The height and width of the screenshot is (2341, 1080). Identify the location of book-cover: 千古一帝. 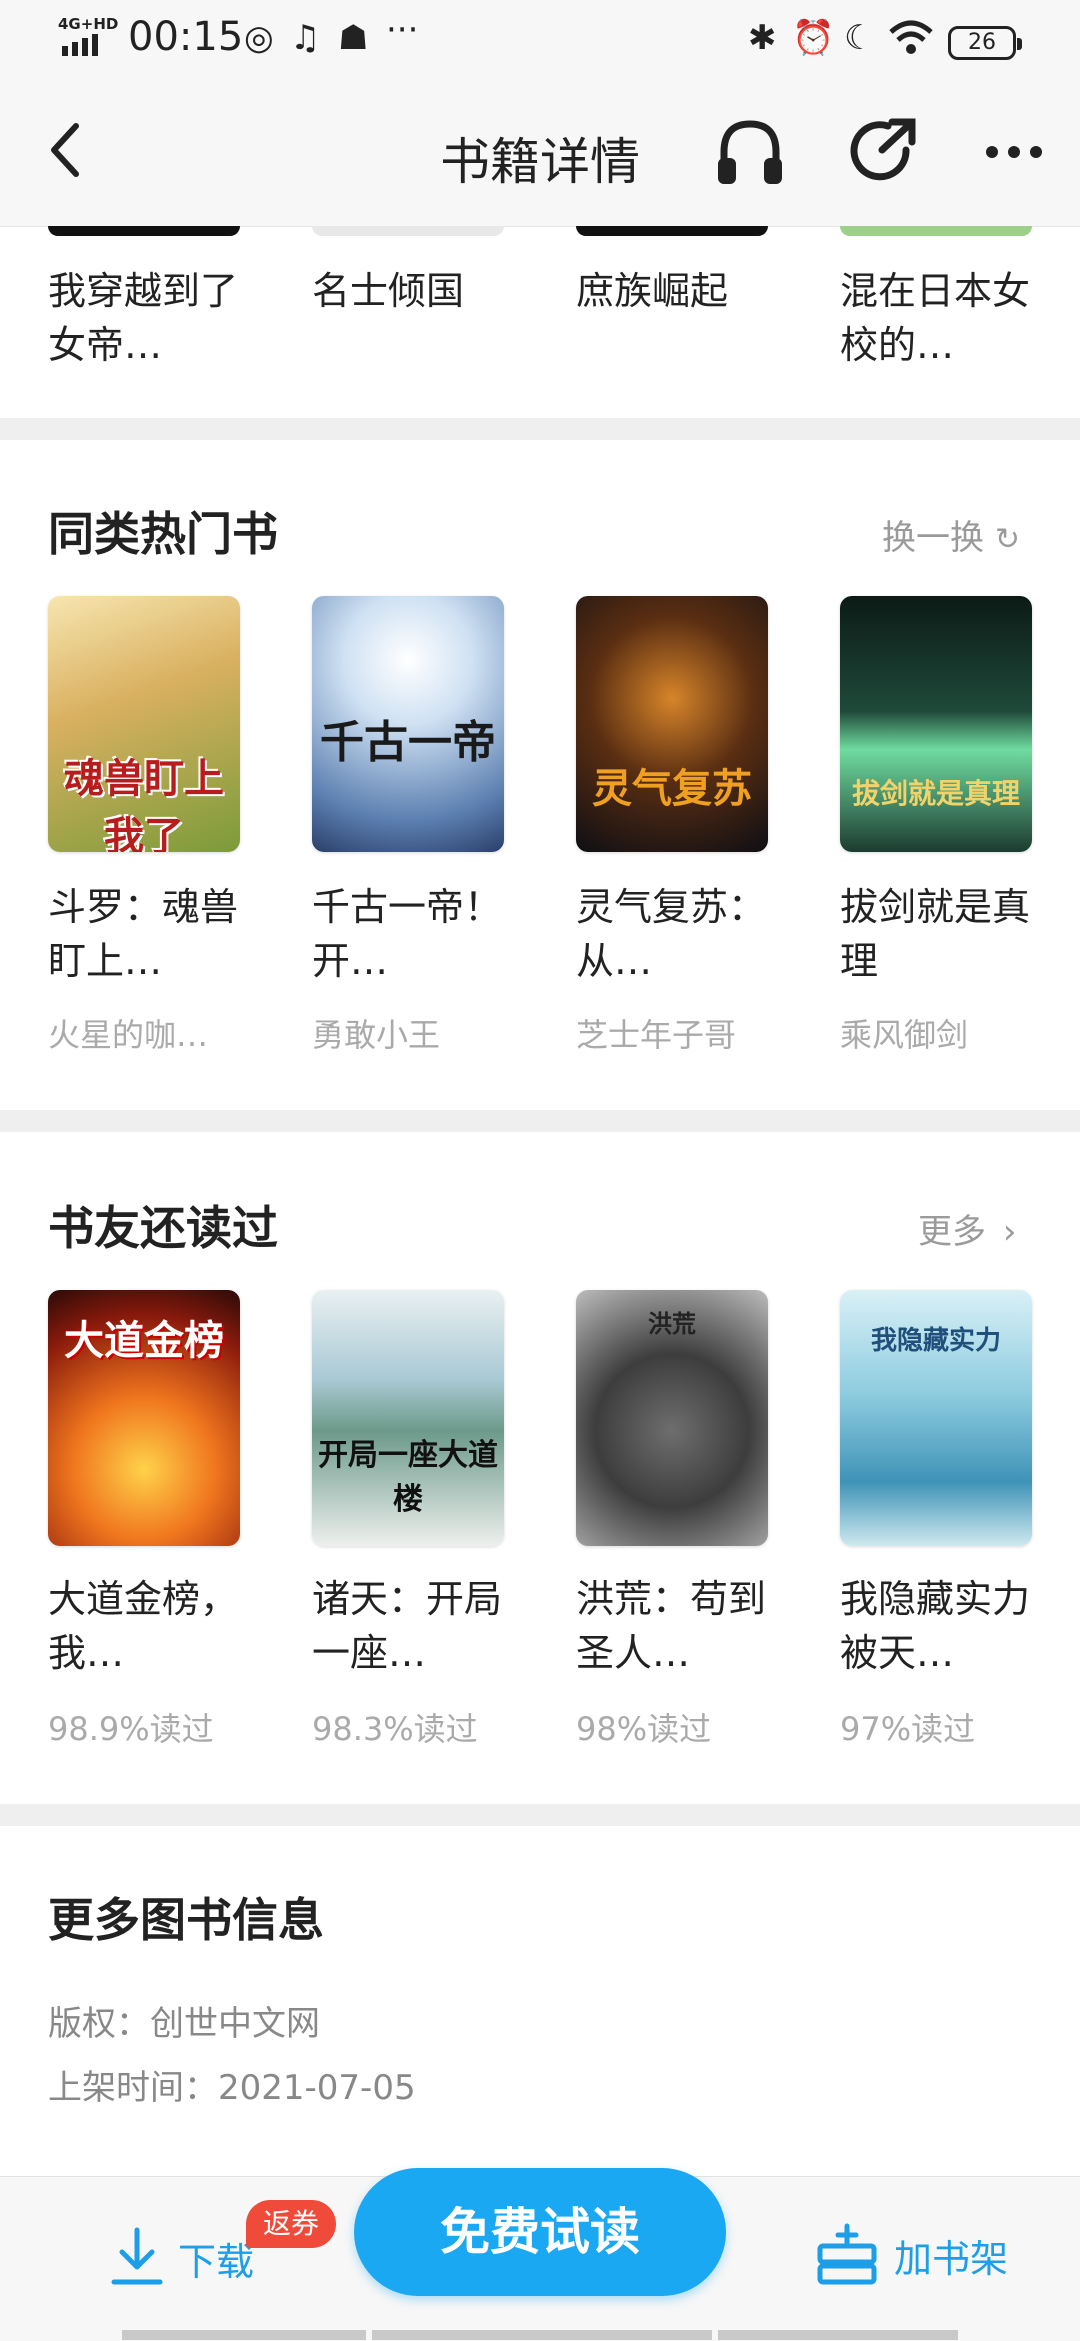
(408, 724).